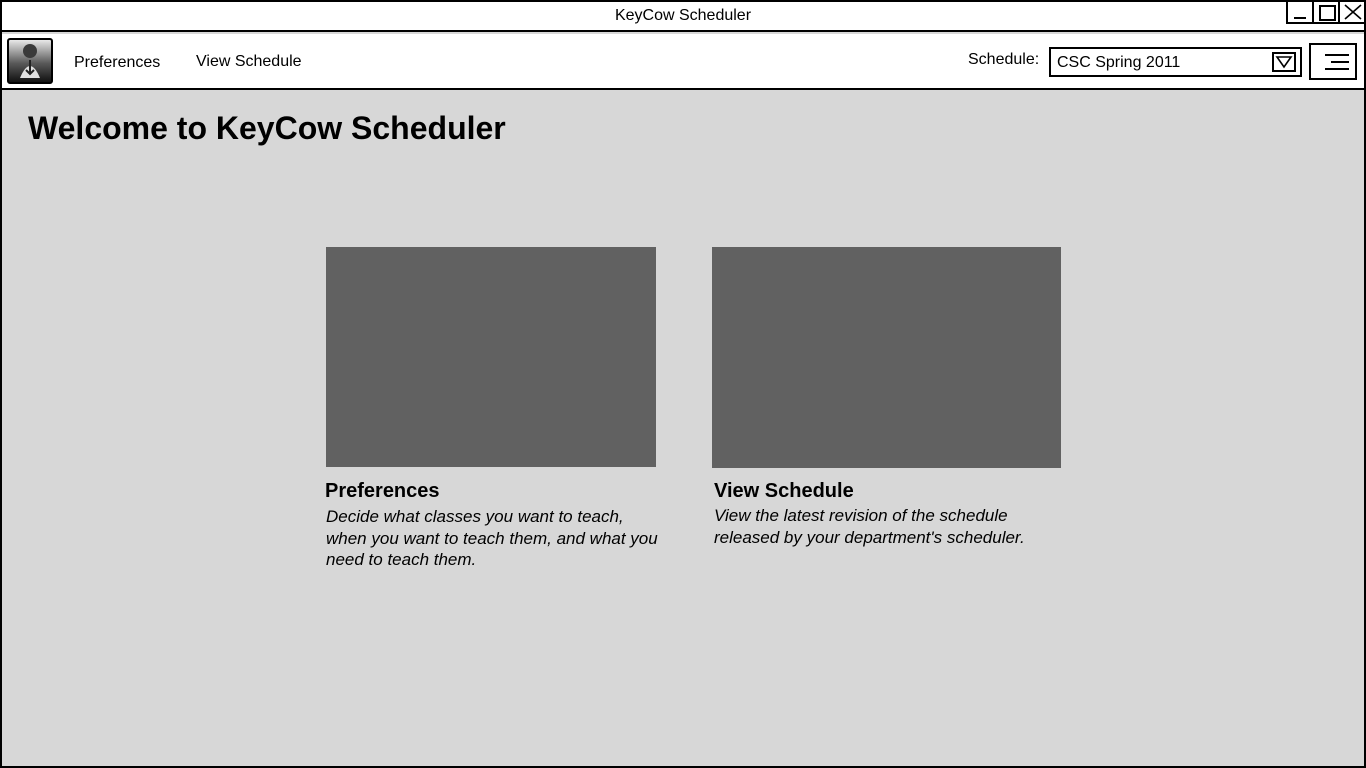 This screenshot has height=768, width=1366. What do you see at coordinates (886, 357) in the screenshot?
I see `view-schedule-card-image` at bounding box center [886, 357].